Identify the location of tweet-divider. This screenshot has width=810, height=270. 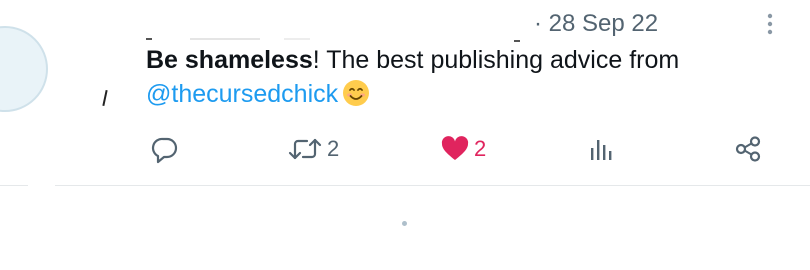
(432, 185).